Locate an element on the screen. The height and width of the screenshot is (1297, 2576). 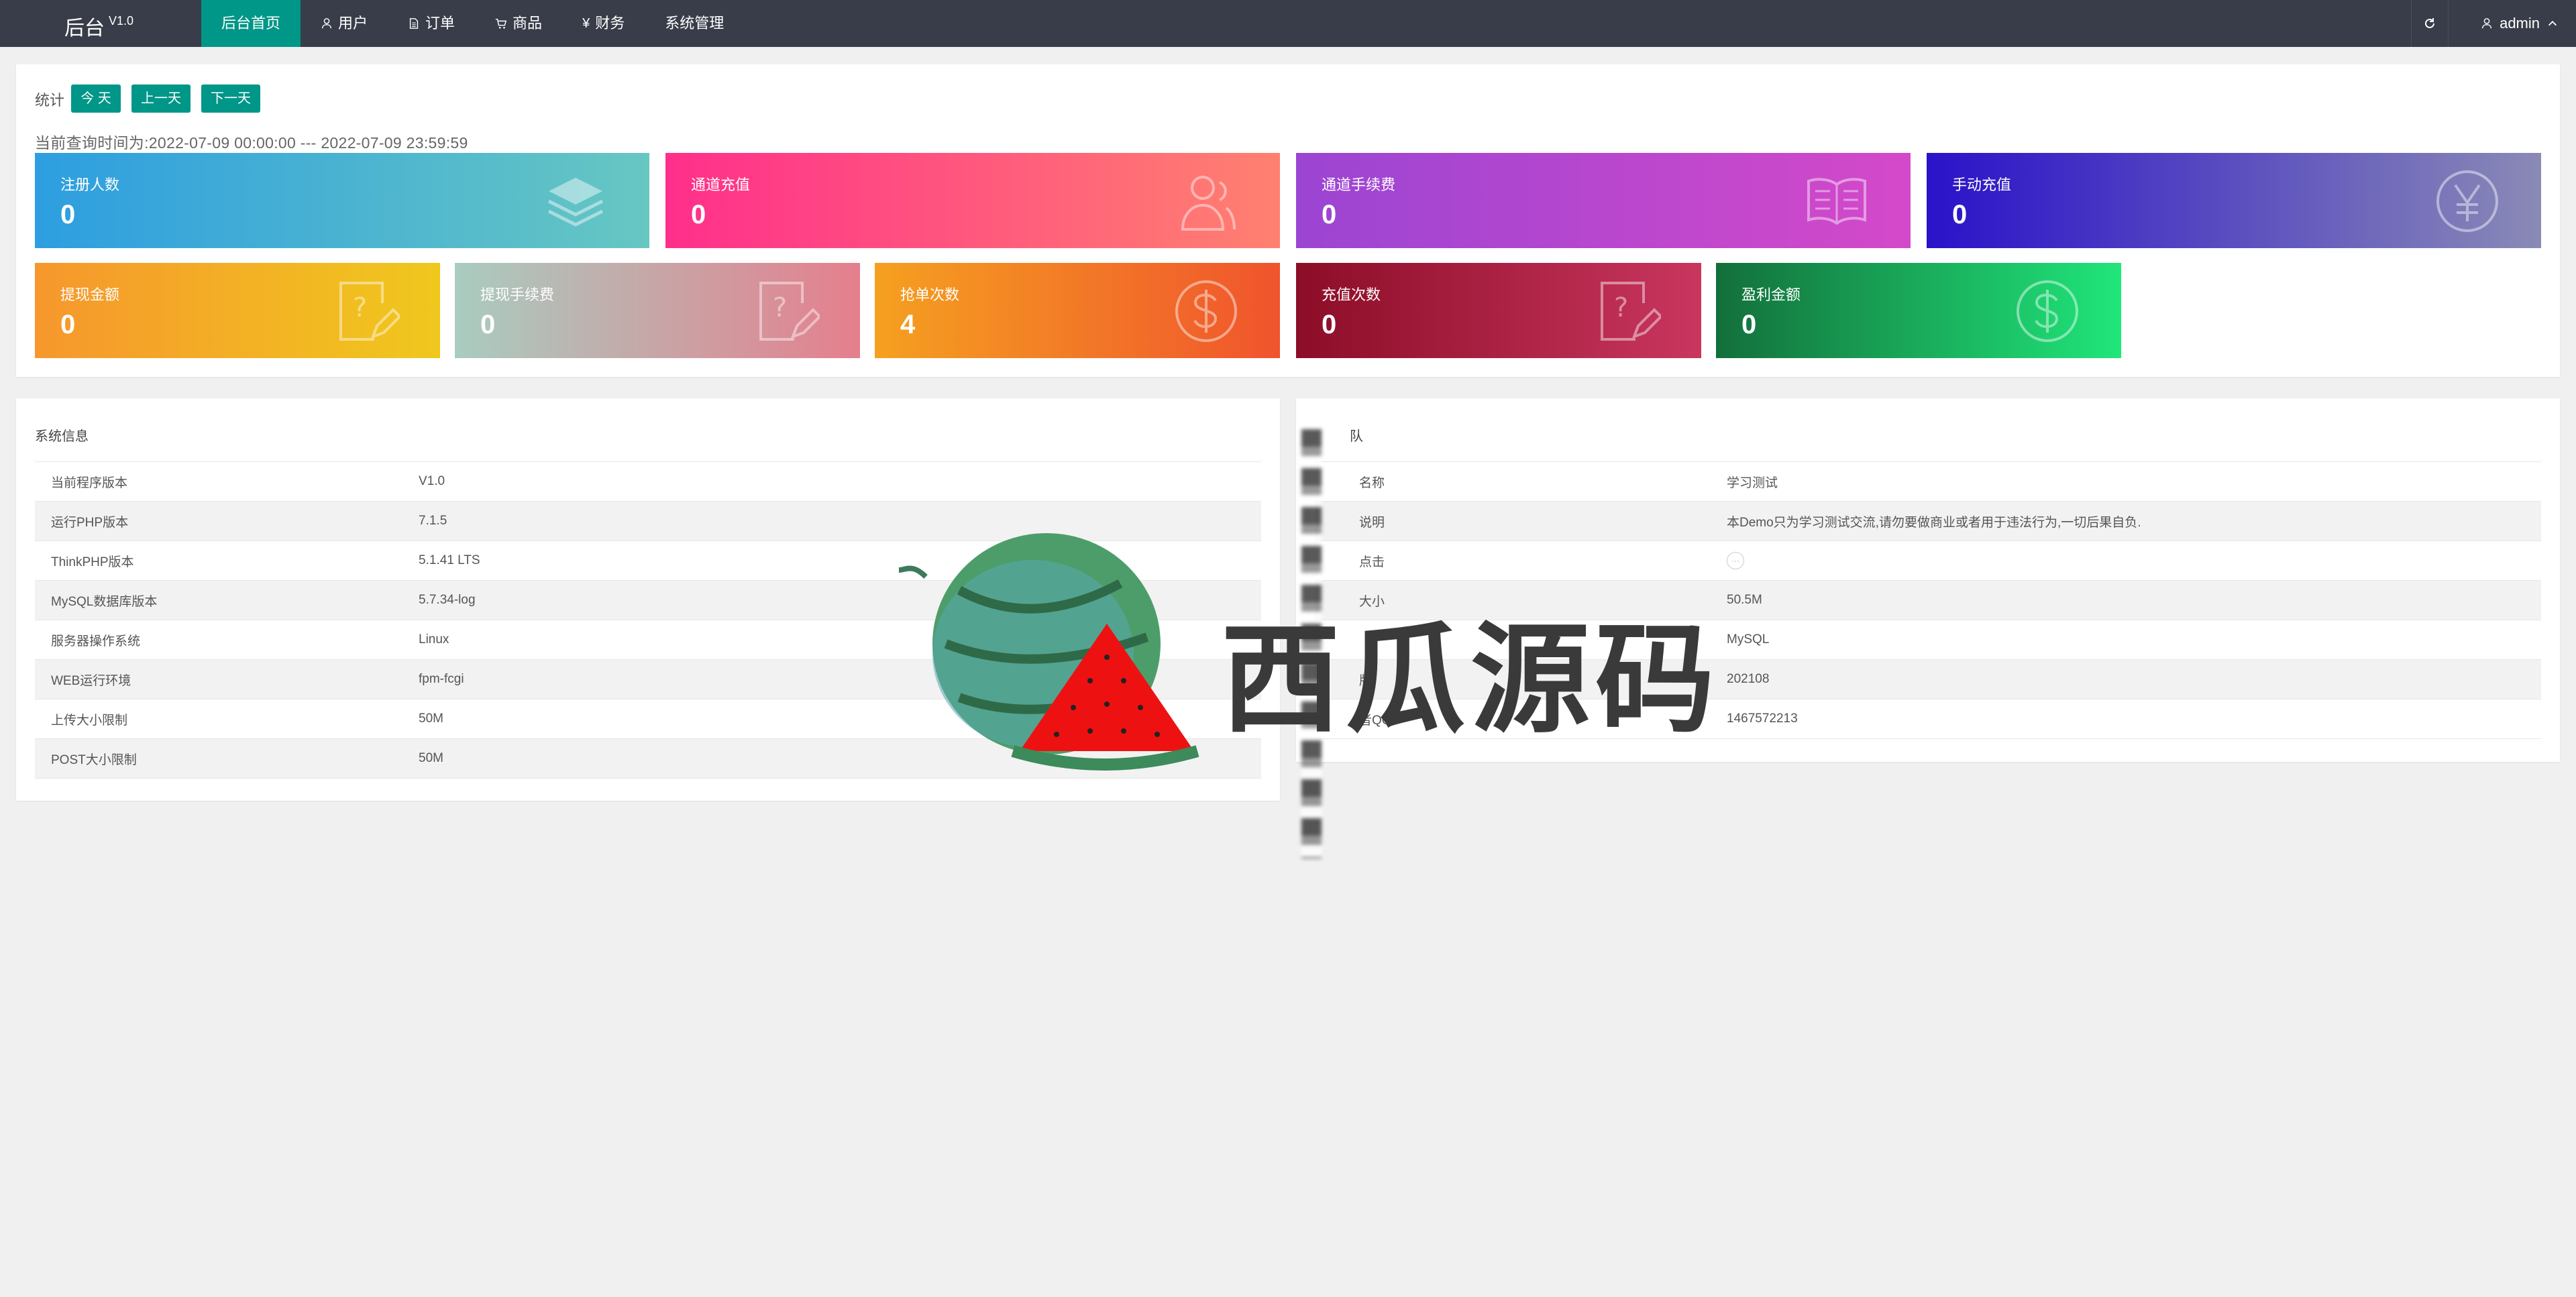
stat-tile-withdraw-amount: 提现金额 0 ? is located at coordinates (237, 310).